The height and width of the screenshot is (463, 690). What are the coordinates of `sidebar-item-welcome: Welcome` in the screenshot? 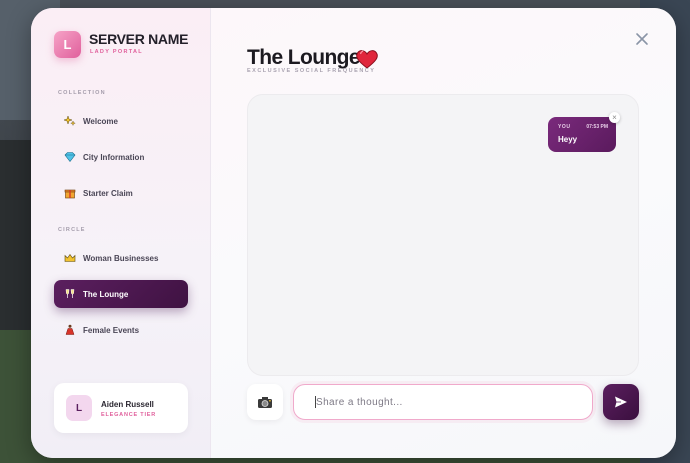 It's located at (121, 121).